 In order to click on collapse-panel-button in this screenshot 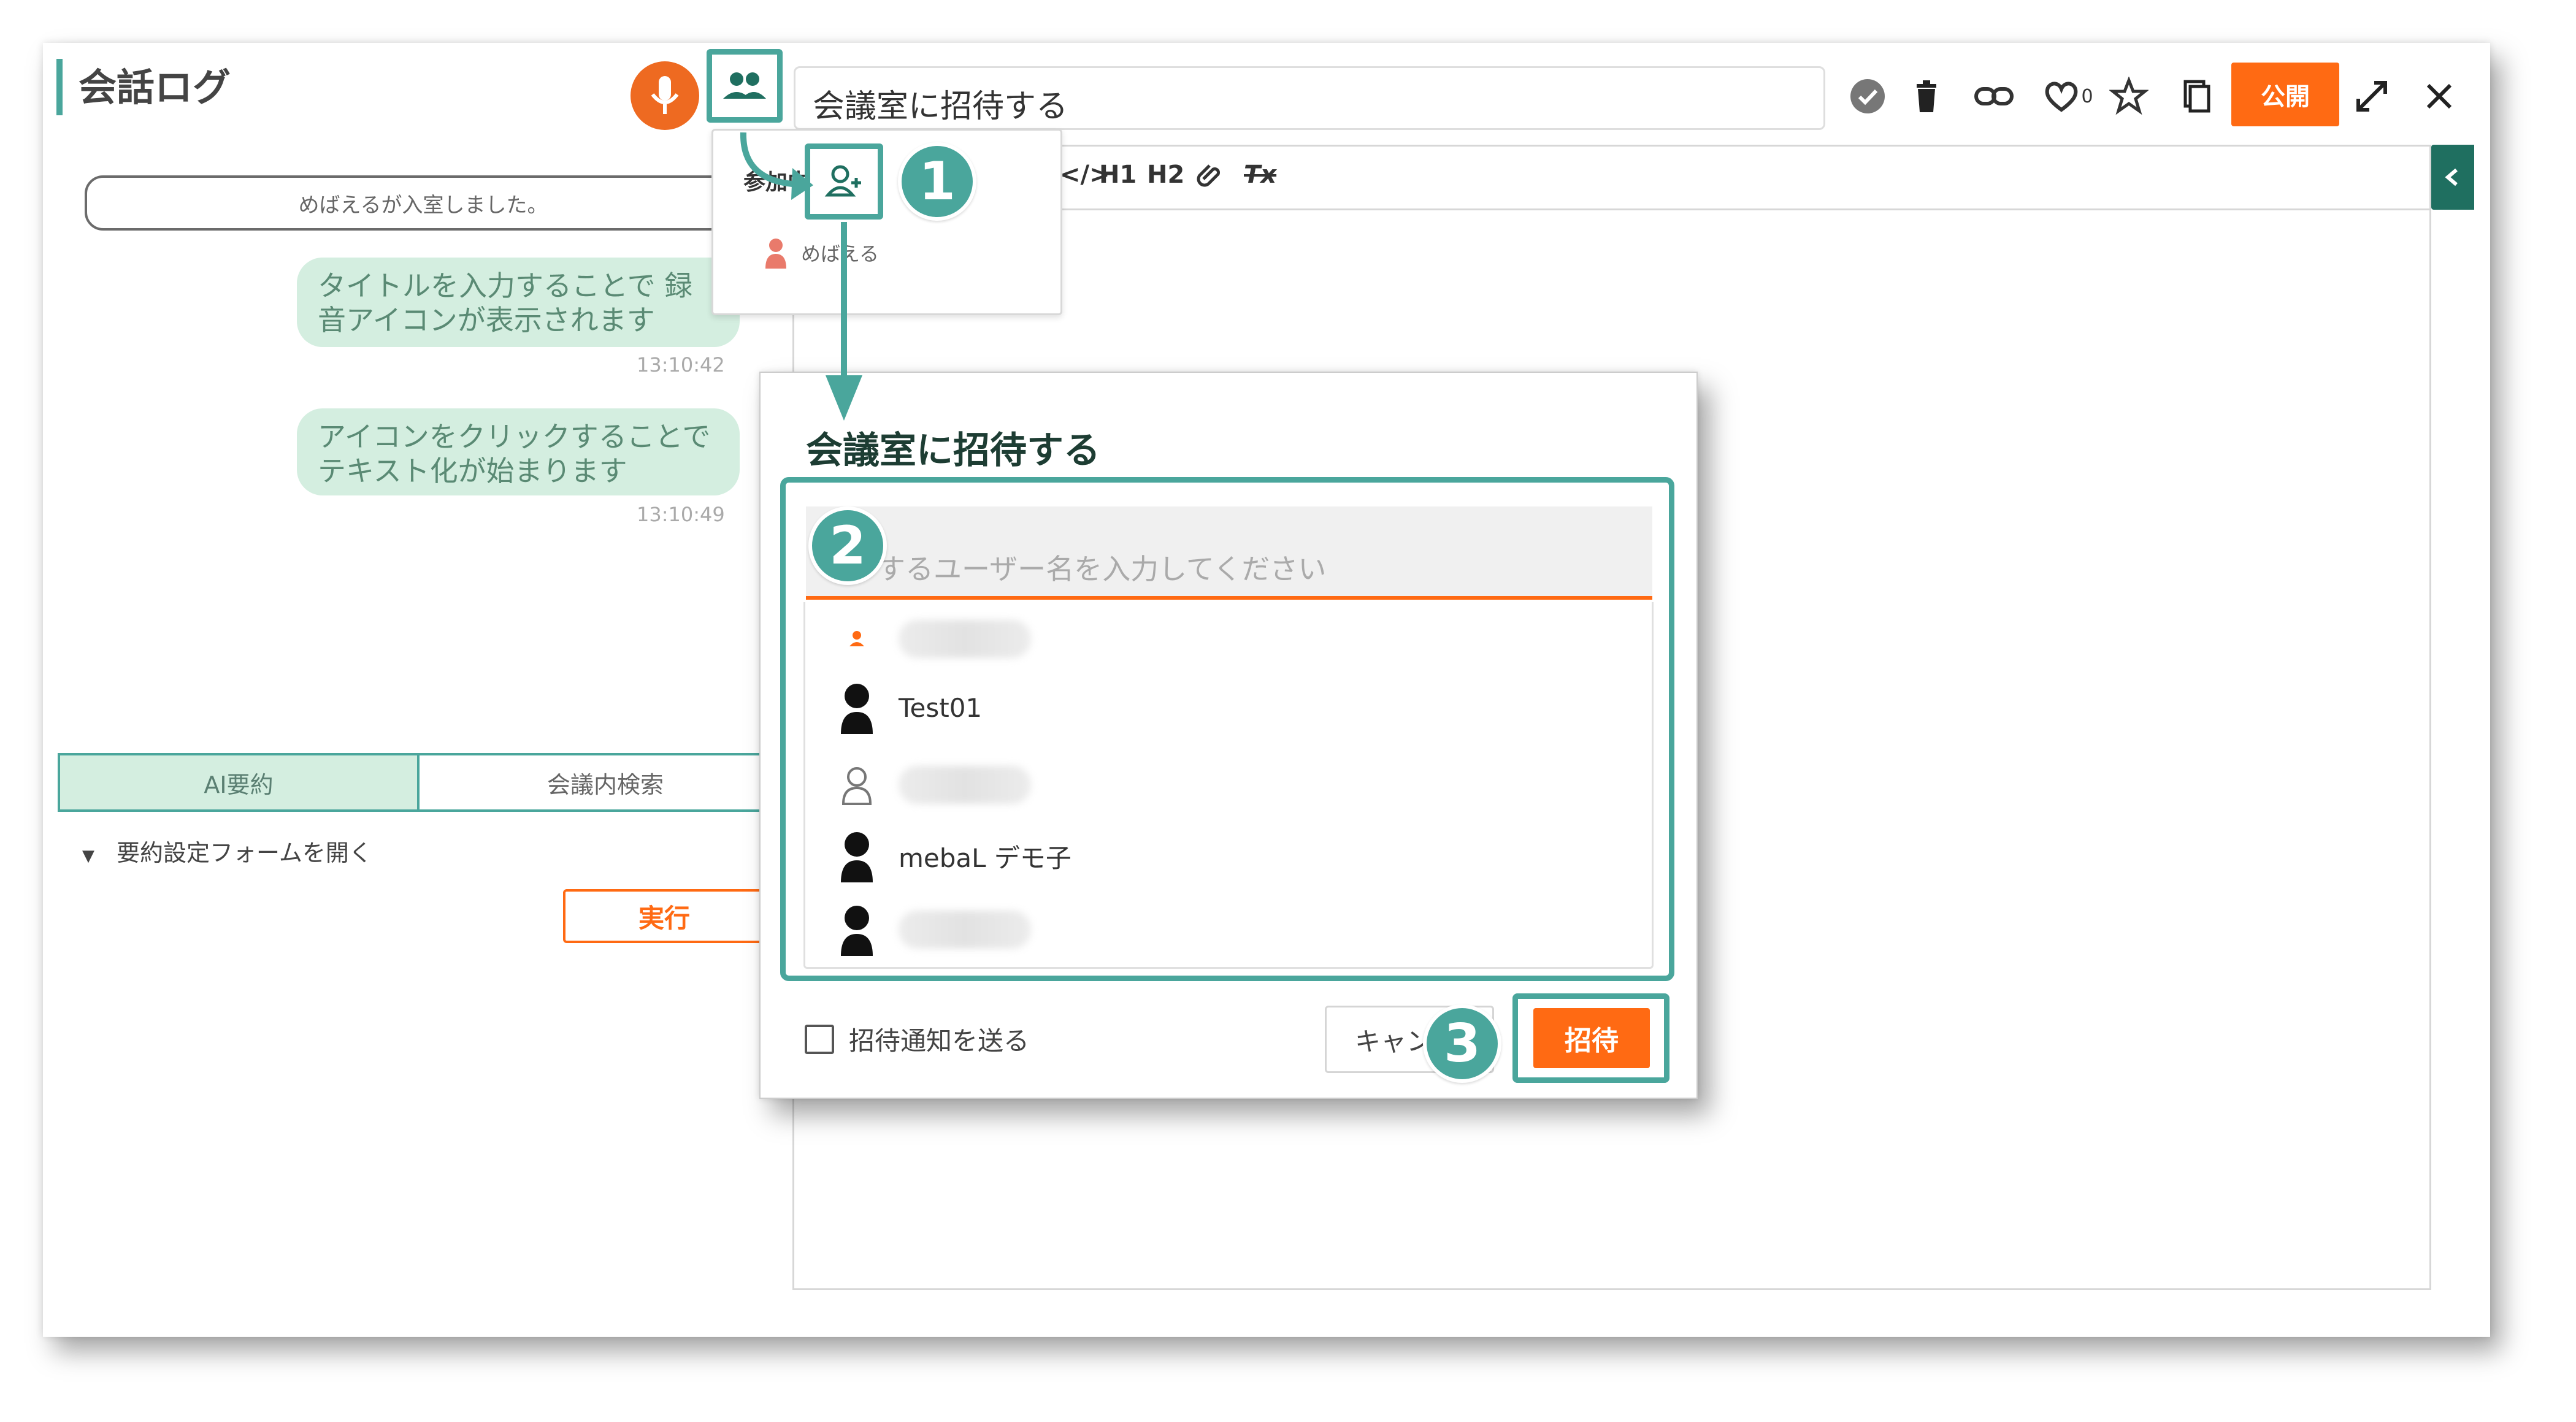, I will do `click(2452, 177)`.